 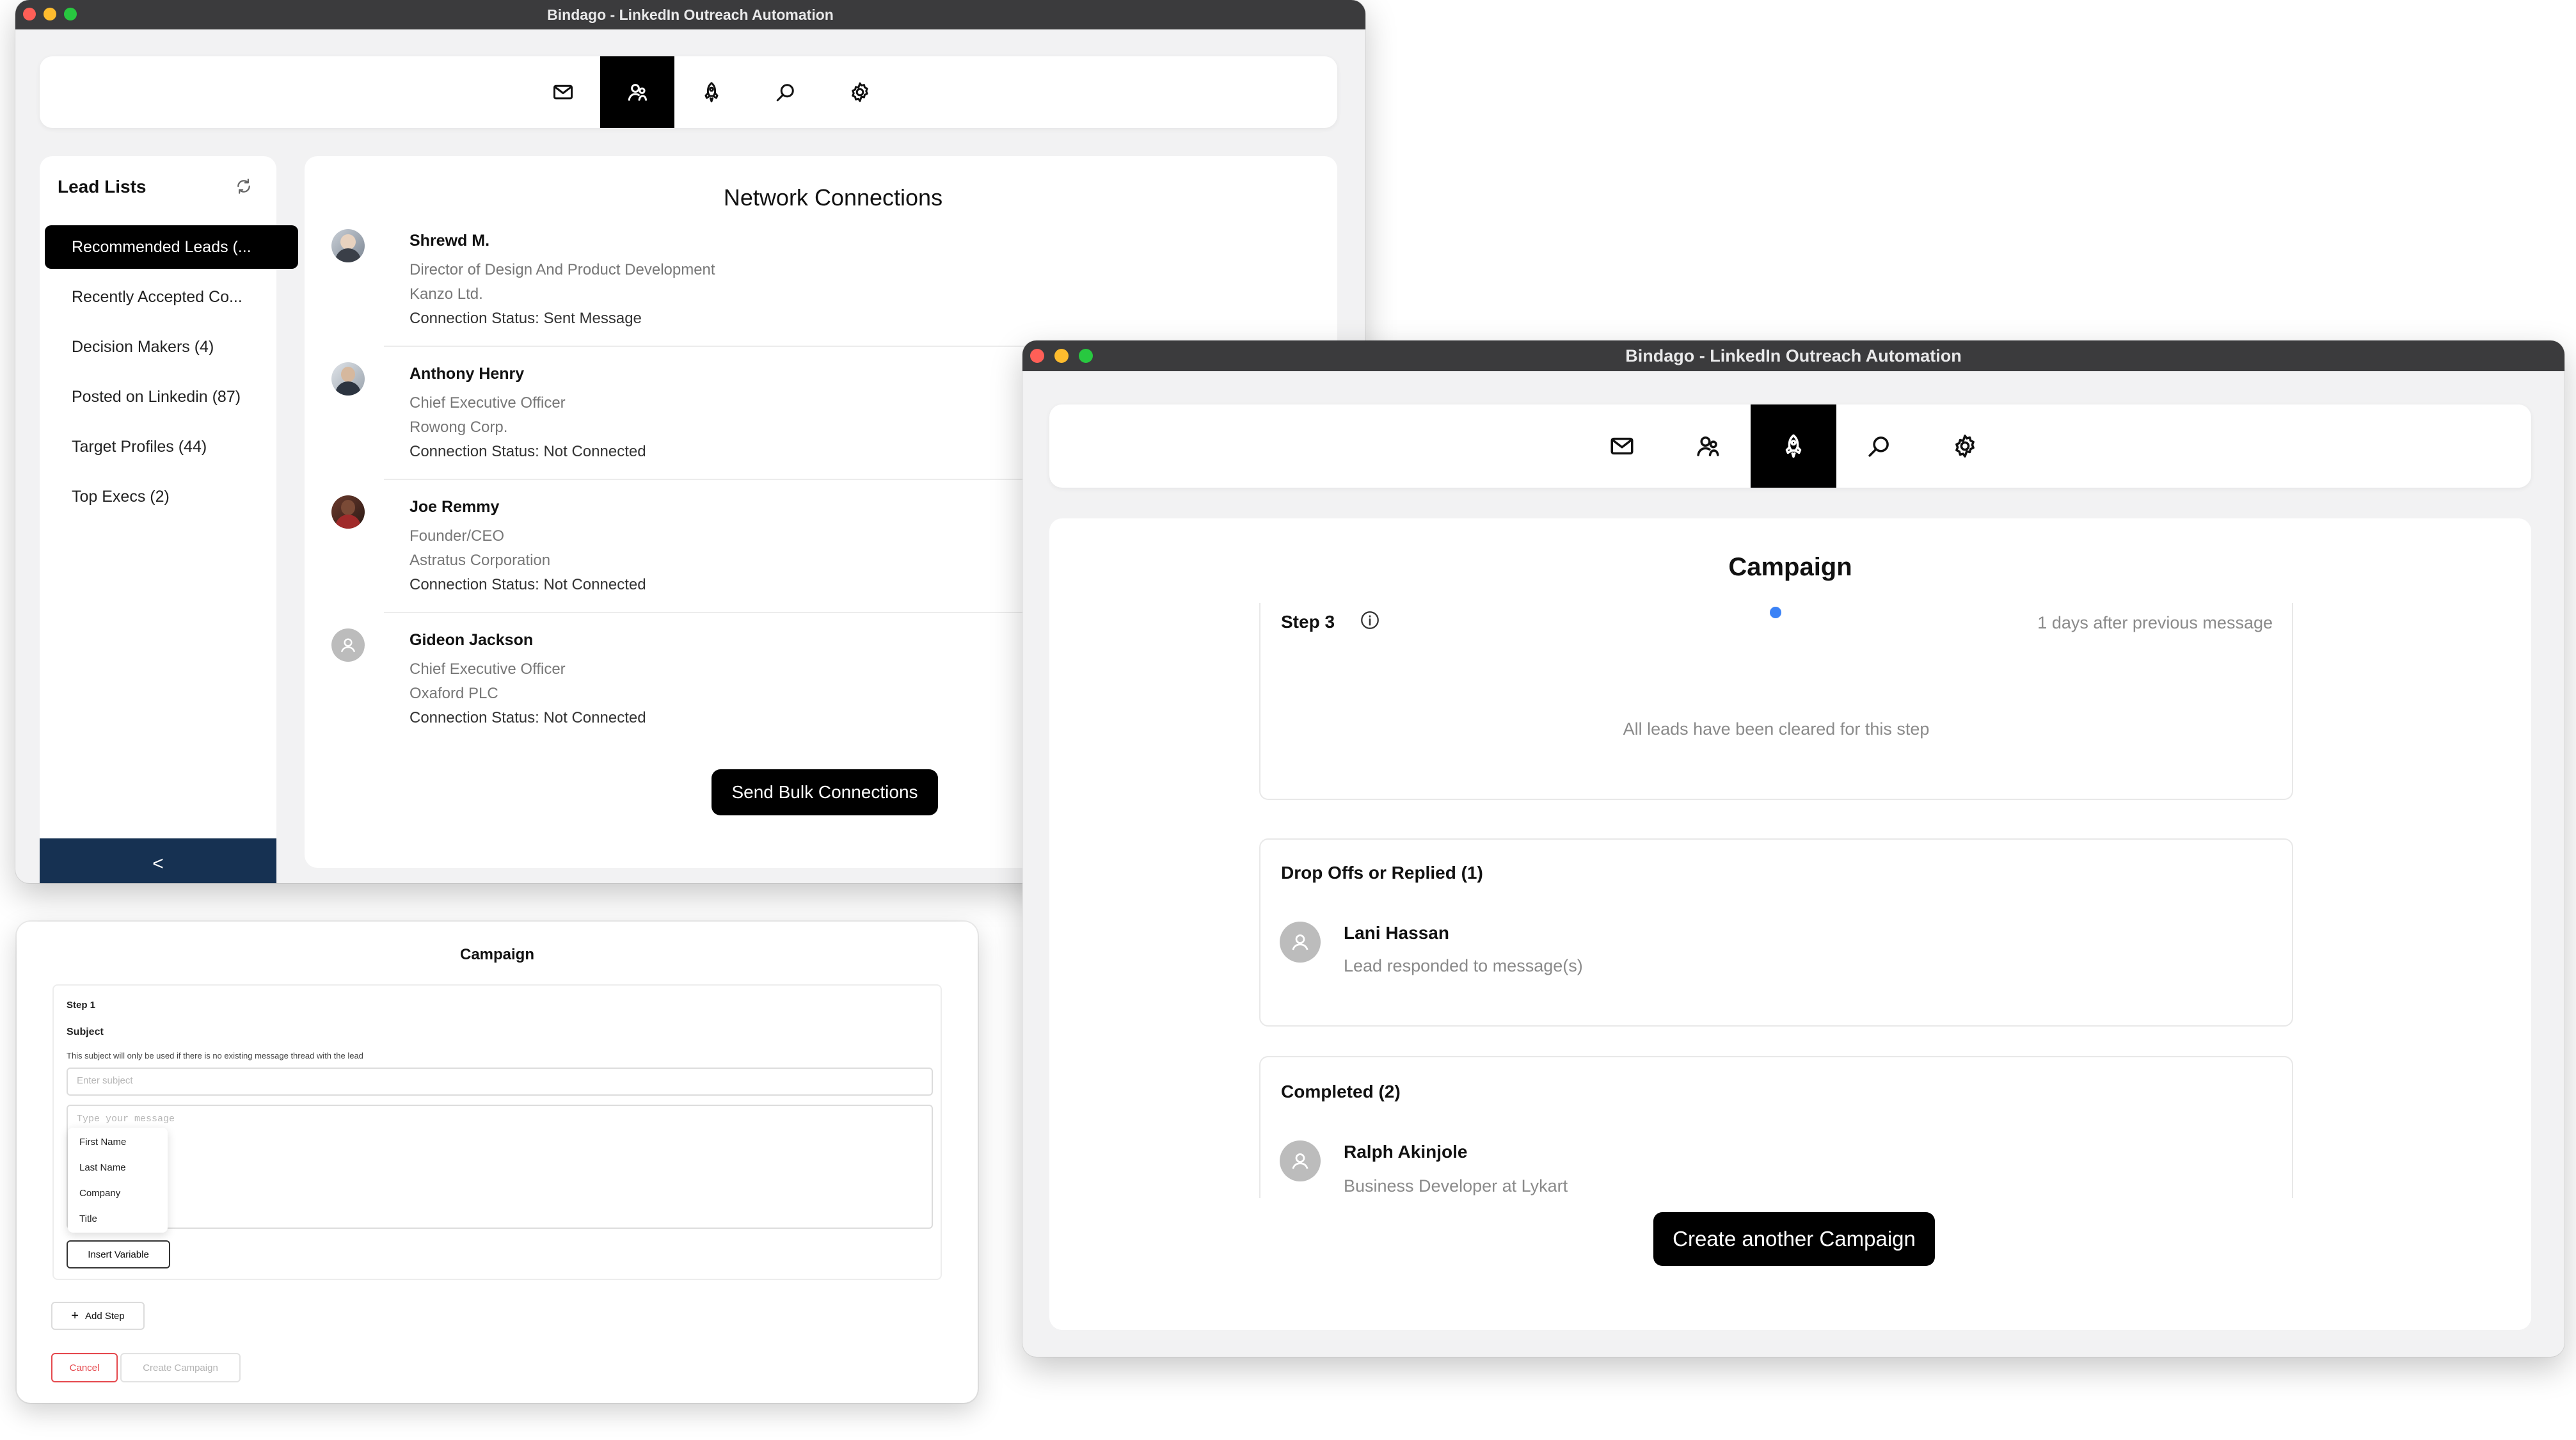 What do you see at coordinates (450, 241) in the screenshot?
I see `connection-name: Shrewd M.` at bounding box center [450, 241].